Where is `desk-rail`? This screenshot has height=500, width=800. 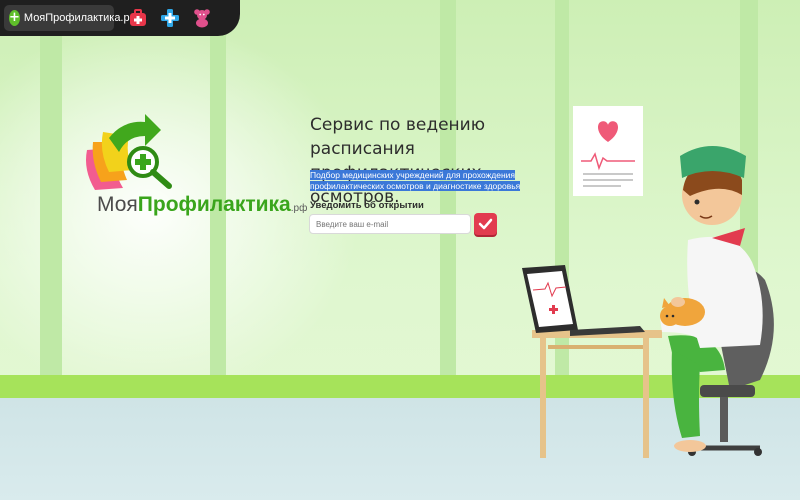 desk-rail is located at coordinates (595, 347).